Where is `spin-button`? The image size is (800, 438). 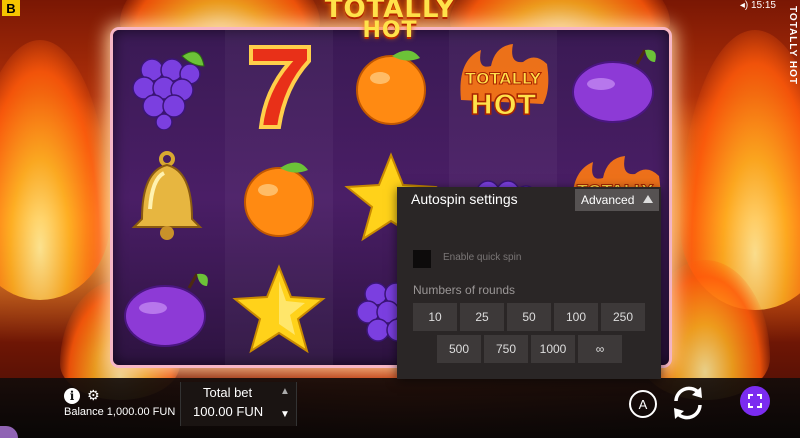
spin-button is located at coordinates (688, 403).